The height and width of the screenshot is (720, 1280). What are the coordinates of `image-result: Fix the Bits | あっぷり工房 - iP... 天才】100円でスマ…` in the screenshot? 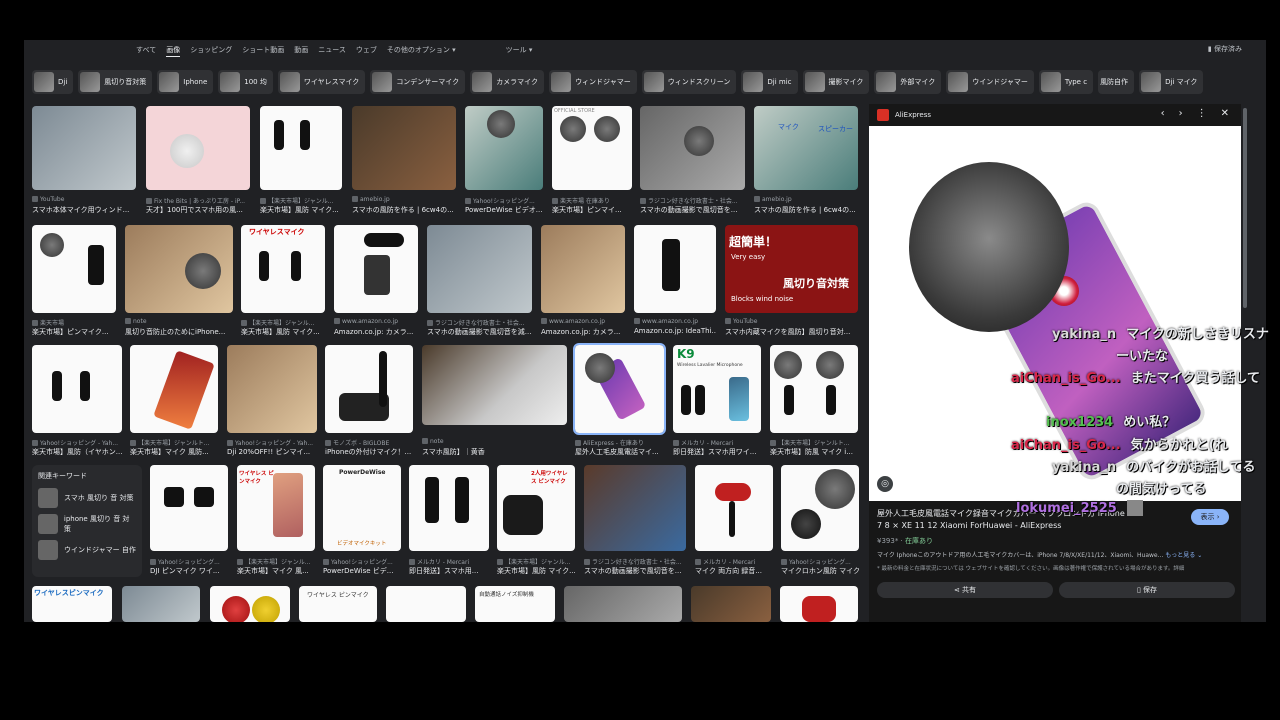 It's located at (198, 161).